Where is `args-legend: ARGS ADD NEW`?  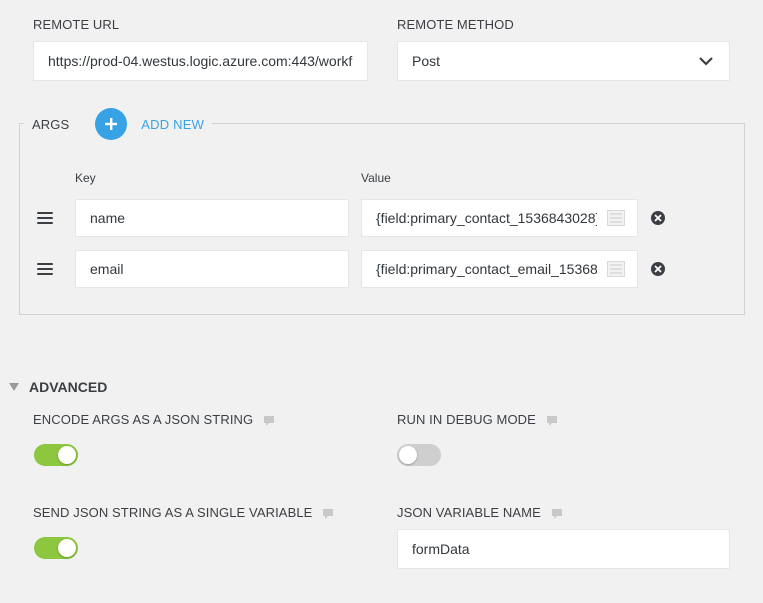 args-legend: ARGS ADD NEW is located at coordinates (118, 124).